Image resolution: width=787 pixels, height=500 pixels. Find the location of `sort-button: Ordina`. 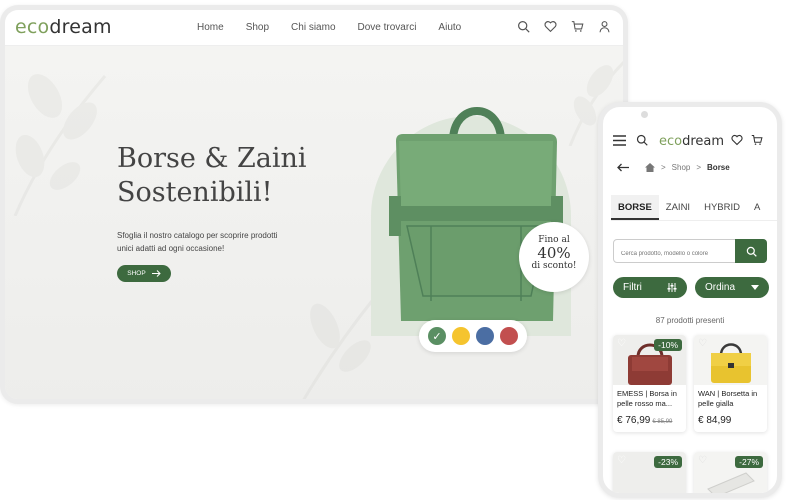

sort-button: Ordina is located at coordinates (732, 287).